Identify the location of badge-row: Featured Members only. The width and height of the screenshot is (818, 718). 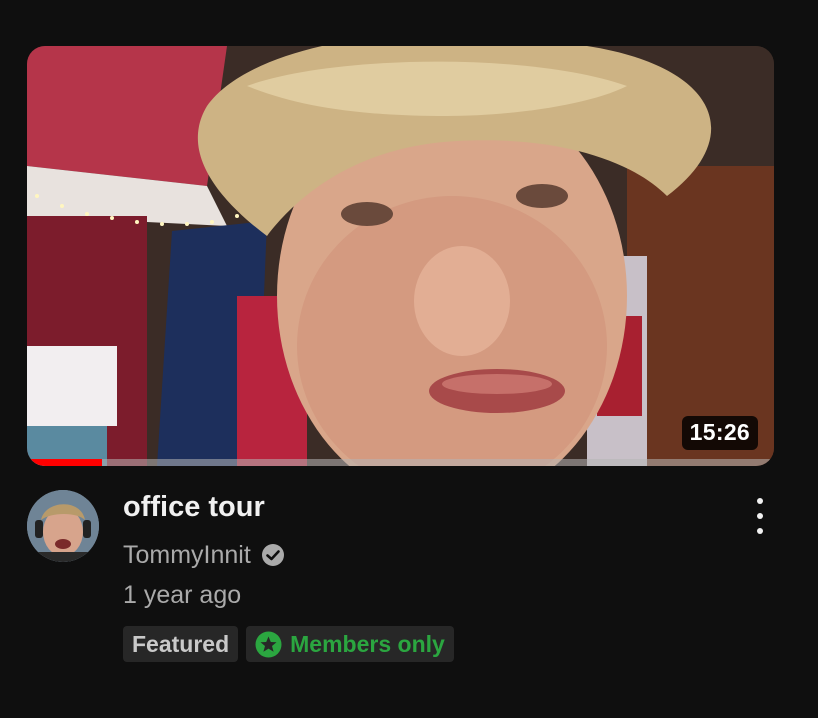
(448, 644).